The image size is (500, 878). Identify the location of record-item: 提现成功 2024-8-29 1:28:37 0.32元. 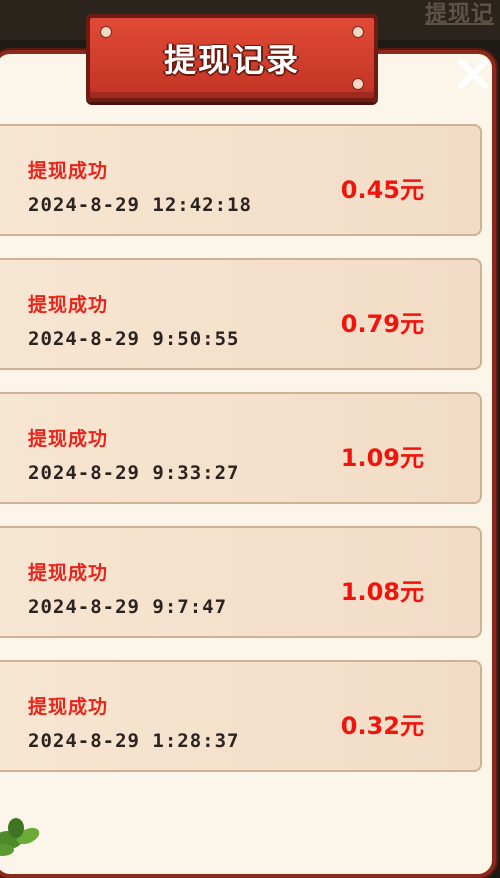
(241, 716).